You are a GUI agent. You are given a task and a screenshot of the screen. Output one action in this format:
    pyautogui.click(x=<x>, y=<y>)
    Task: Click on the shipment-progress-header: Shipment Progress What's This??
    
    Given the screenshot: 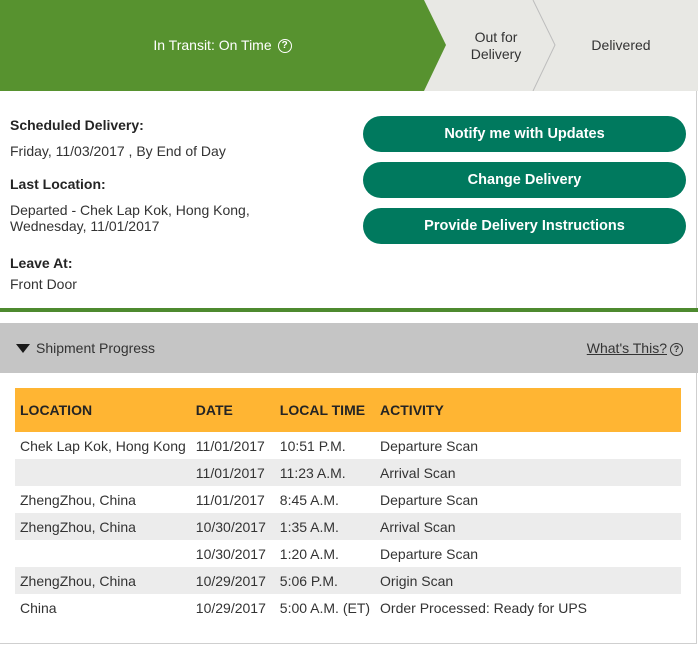 What is the action you would take?
    pyautogui.click(x=349, y=348)
    